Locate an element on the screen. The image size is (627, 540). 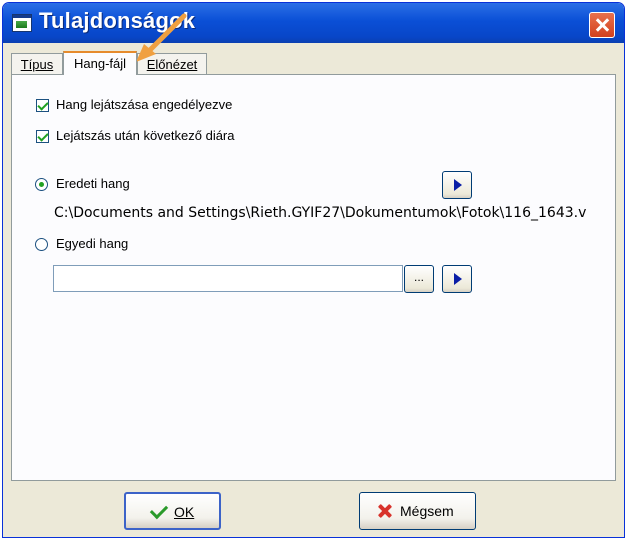
cancel-label: Mégsem is located at coordinates (427, 511).